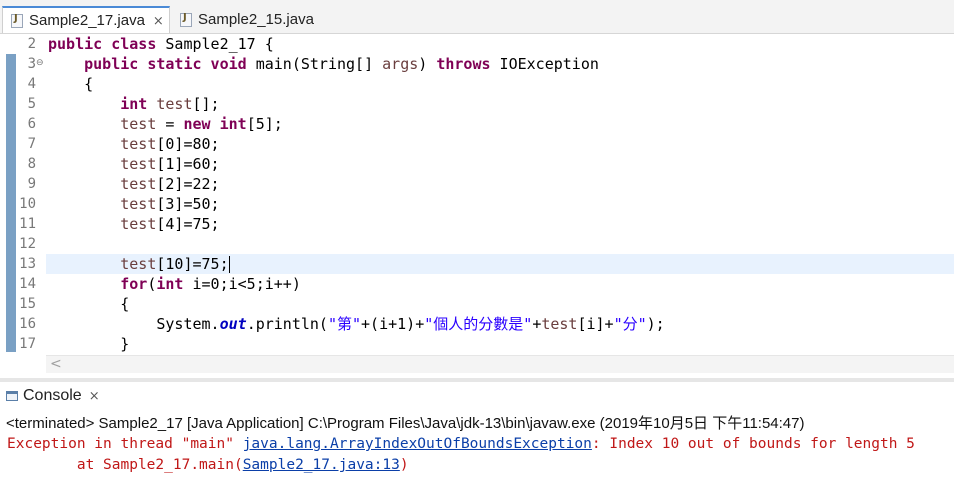 This screenshot has width=954, height=489. What do you see at coordinates (27, 244) in the screenshot?
I see `line-number: 12` at bounding box center [27, 244].